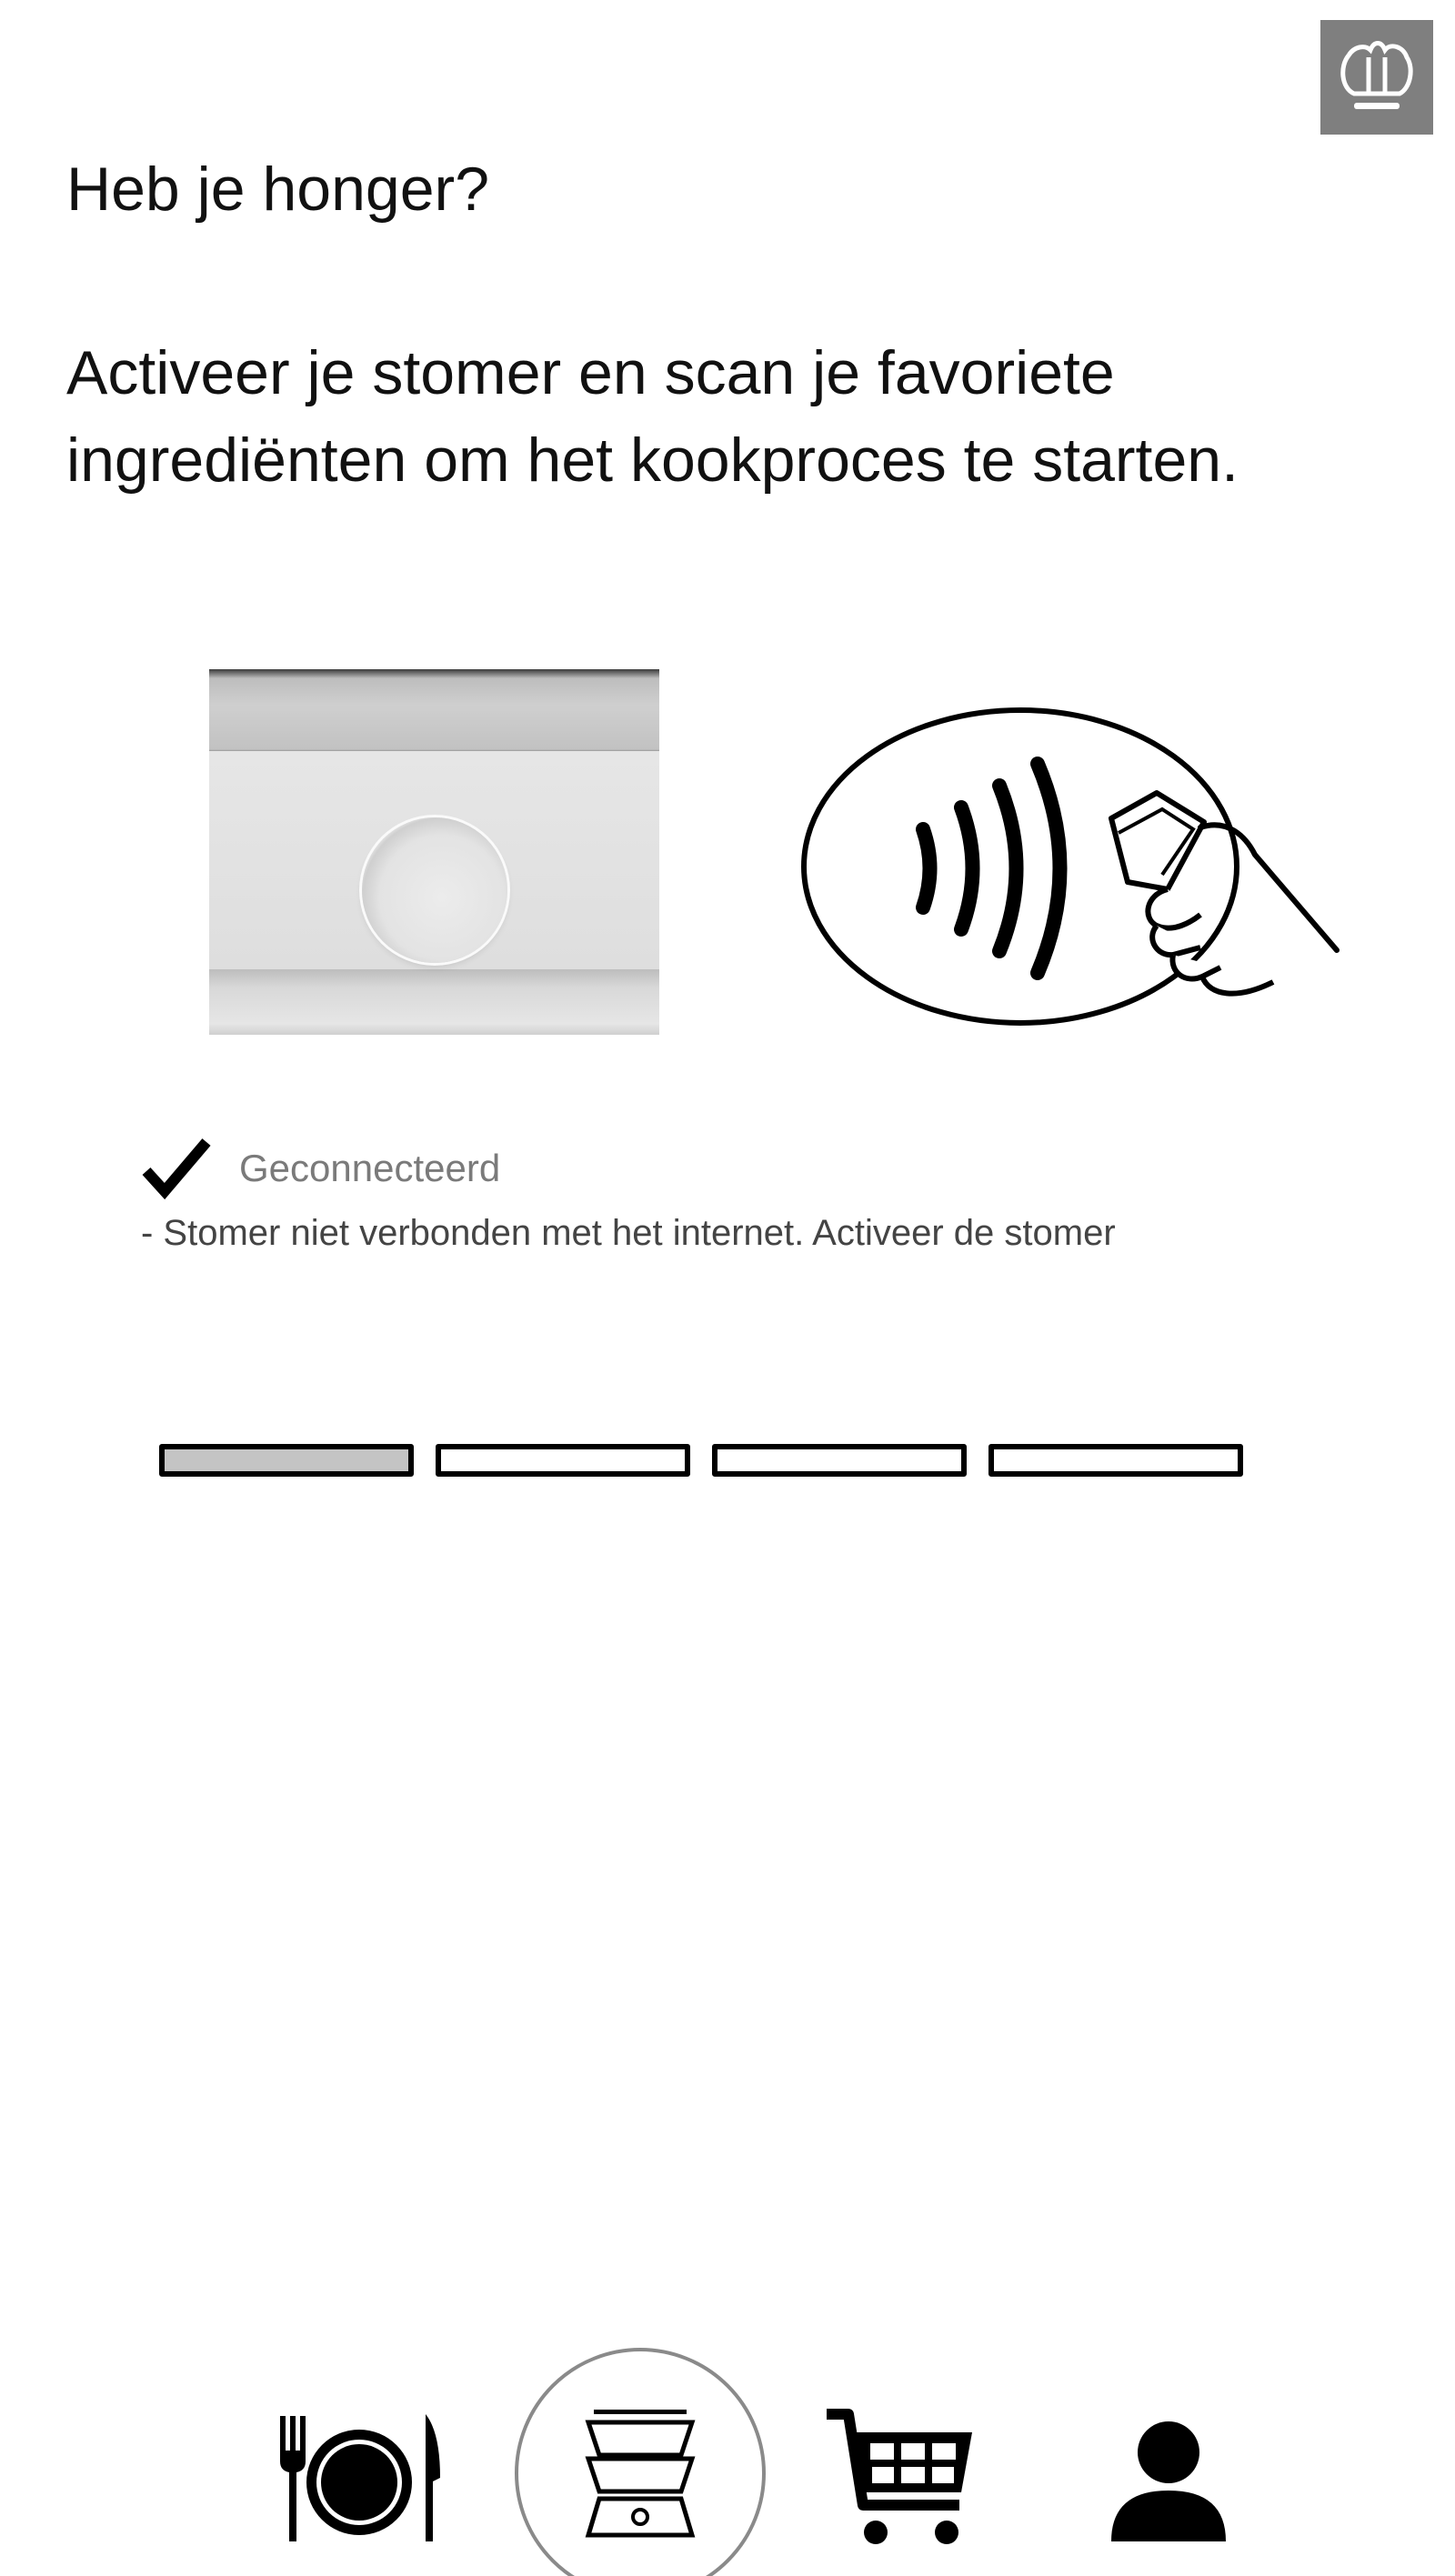 The width and height of the screenshot is (1455, 2576). I want to click on profile-icon, so click(1169, 2481).